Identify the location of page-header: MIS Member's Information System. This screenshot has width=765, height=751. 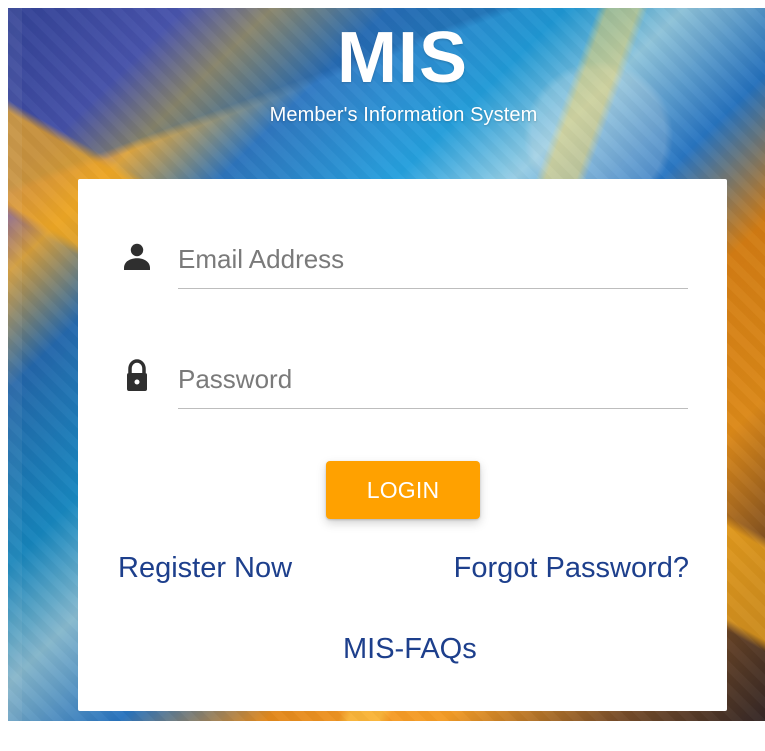
(382, 74).